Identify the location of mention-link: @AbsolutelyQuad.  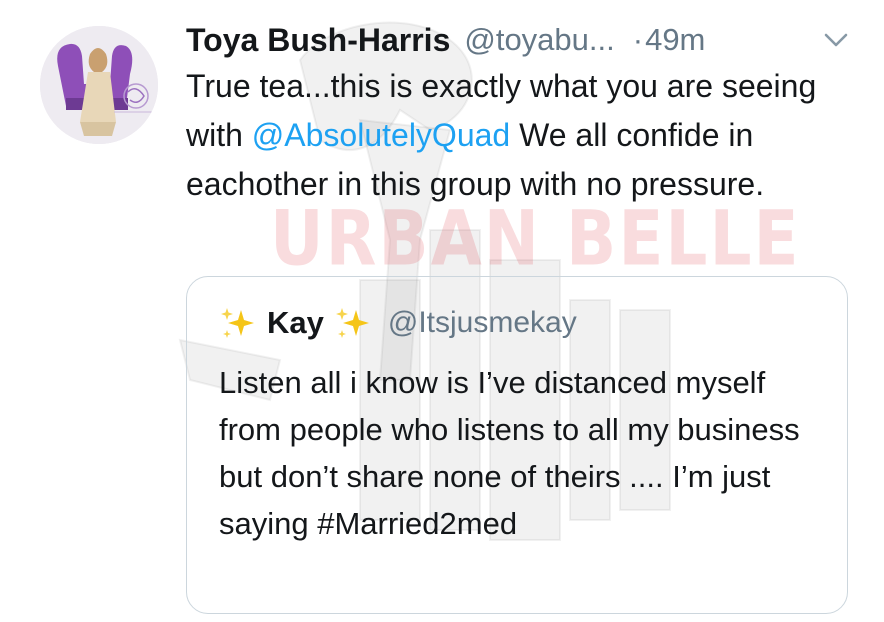
(381, 135).